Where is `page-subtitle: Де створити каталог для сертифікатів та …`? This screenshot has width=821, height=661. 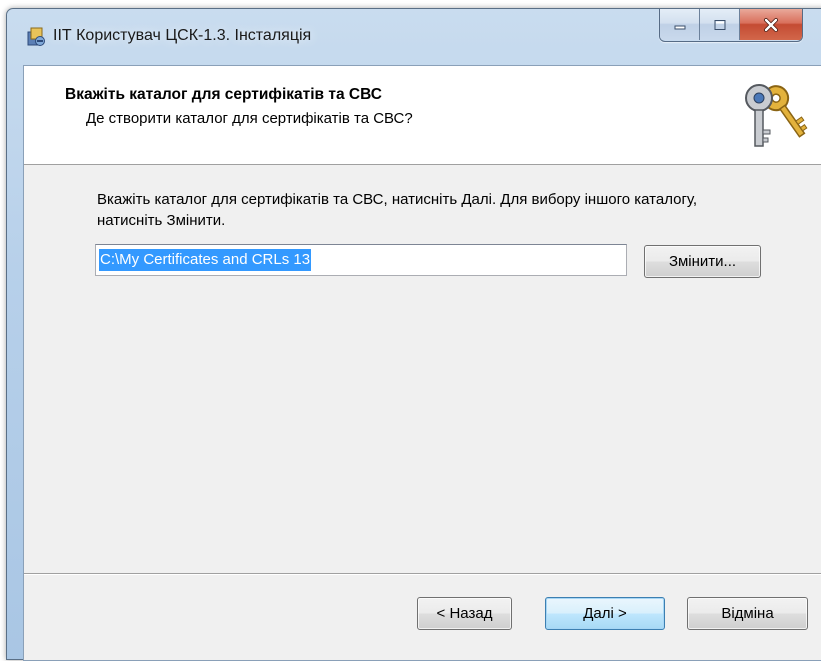
page-subtitle: Де створити каталог для сертифікатів та … is located at coordinates (249, 118).